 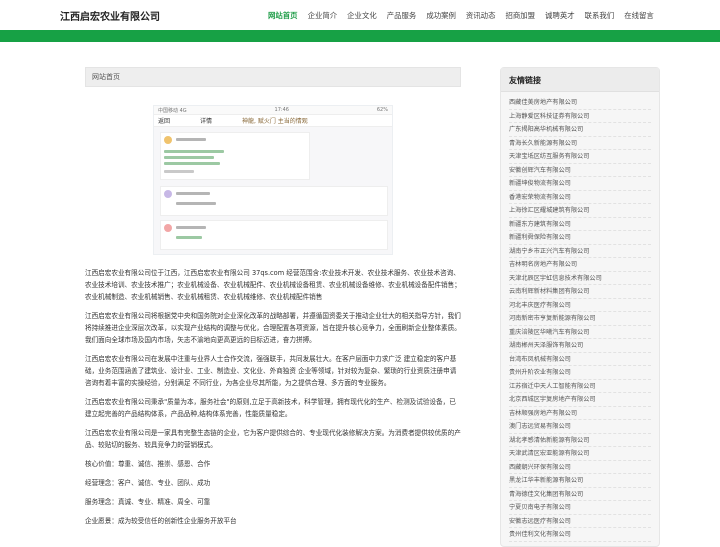 I want to click on friend-link-item: 天津武清区宏亚能源有限公司, so click(x=580, y=454).